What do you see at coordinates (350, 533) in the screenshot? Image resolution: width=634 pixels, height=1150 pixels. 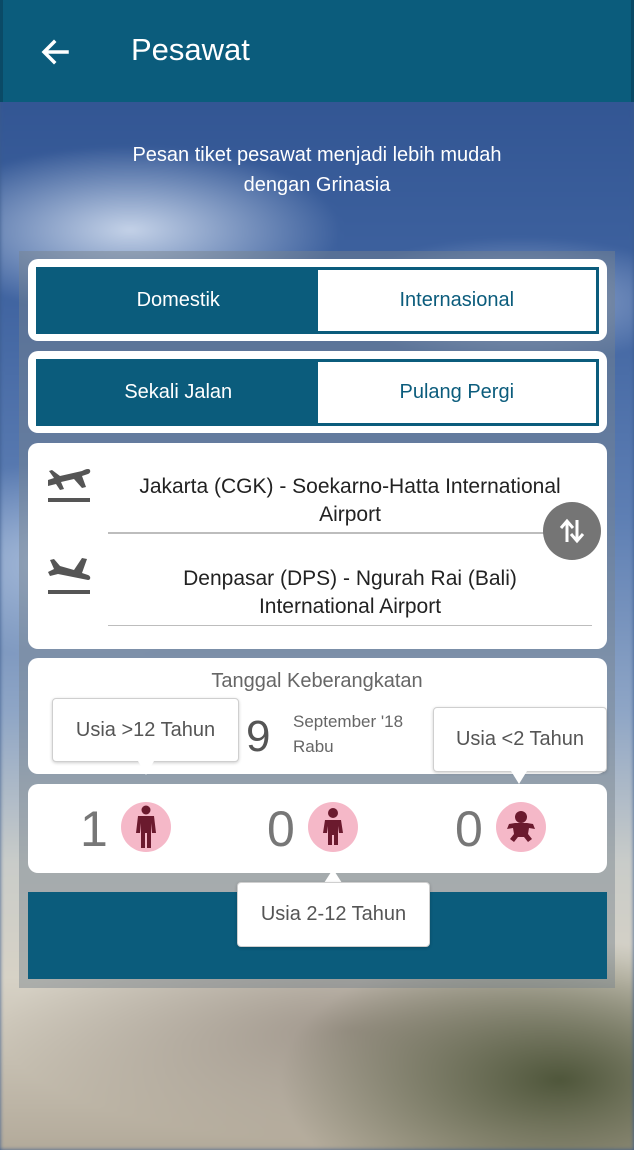 I see `route-divider` at bounding box center [350, 533].